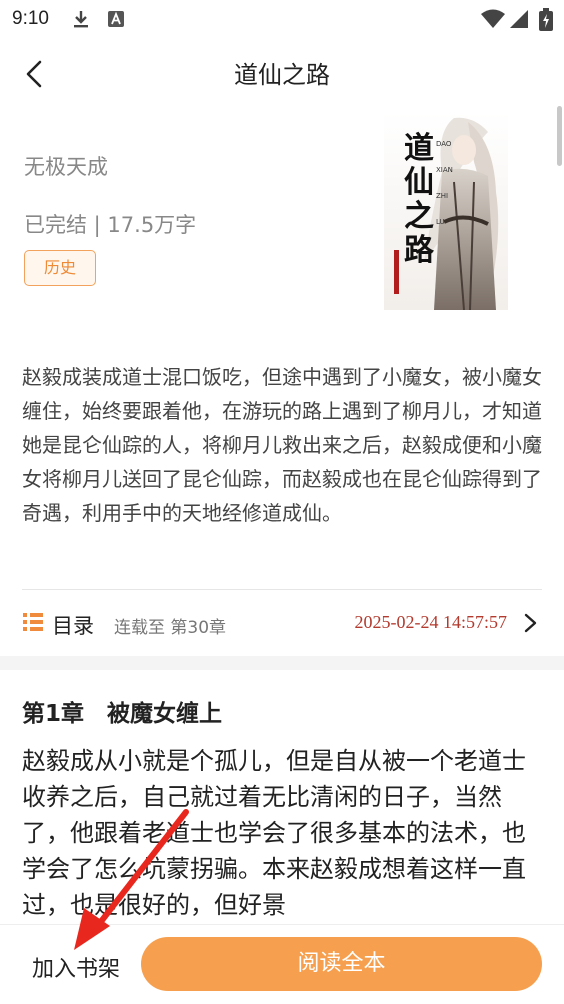  What do you see at coordinates (341, 964) in the screenshot?
I see `read-all-button: 阅读全本` at bounding box center [341, 964].